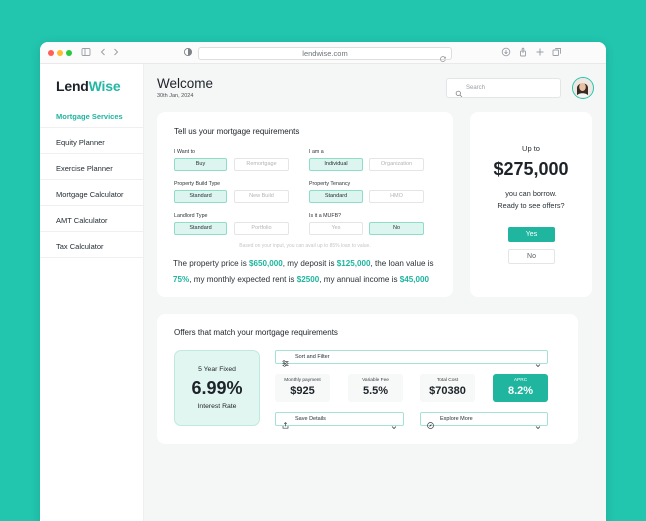  Describe the element at coordinates (557, 53) in the screenshot. I see `tabs-icon` at that location.